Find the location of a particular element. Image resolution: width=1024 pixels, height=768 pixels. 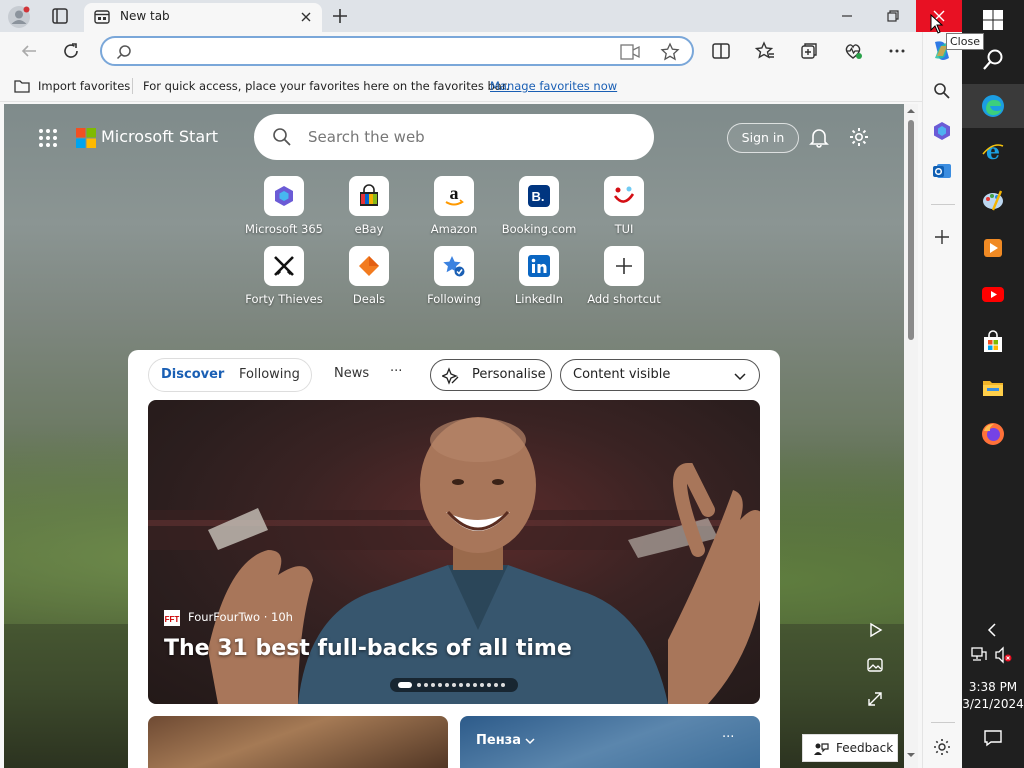

tab-actions-icon is located at coordinates (60, 16).